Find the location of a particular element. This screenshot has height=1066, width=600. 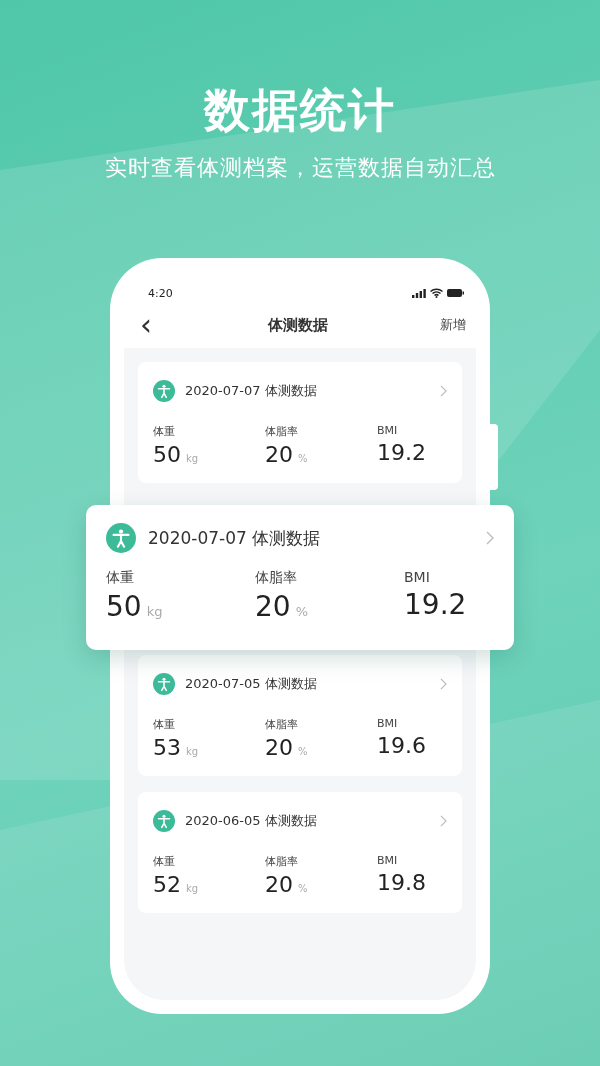

hero-title: 数据统计 is located at coordinates (300, 110).